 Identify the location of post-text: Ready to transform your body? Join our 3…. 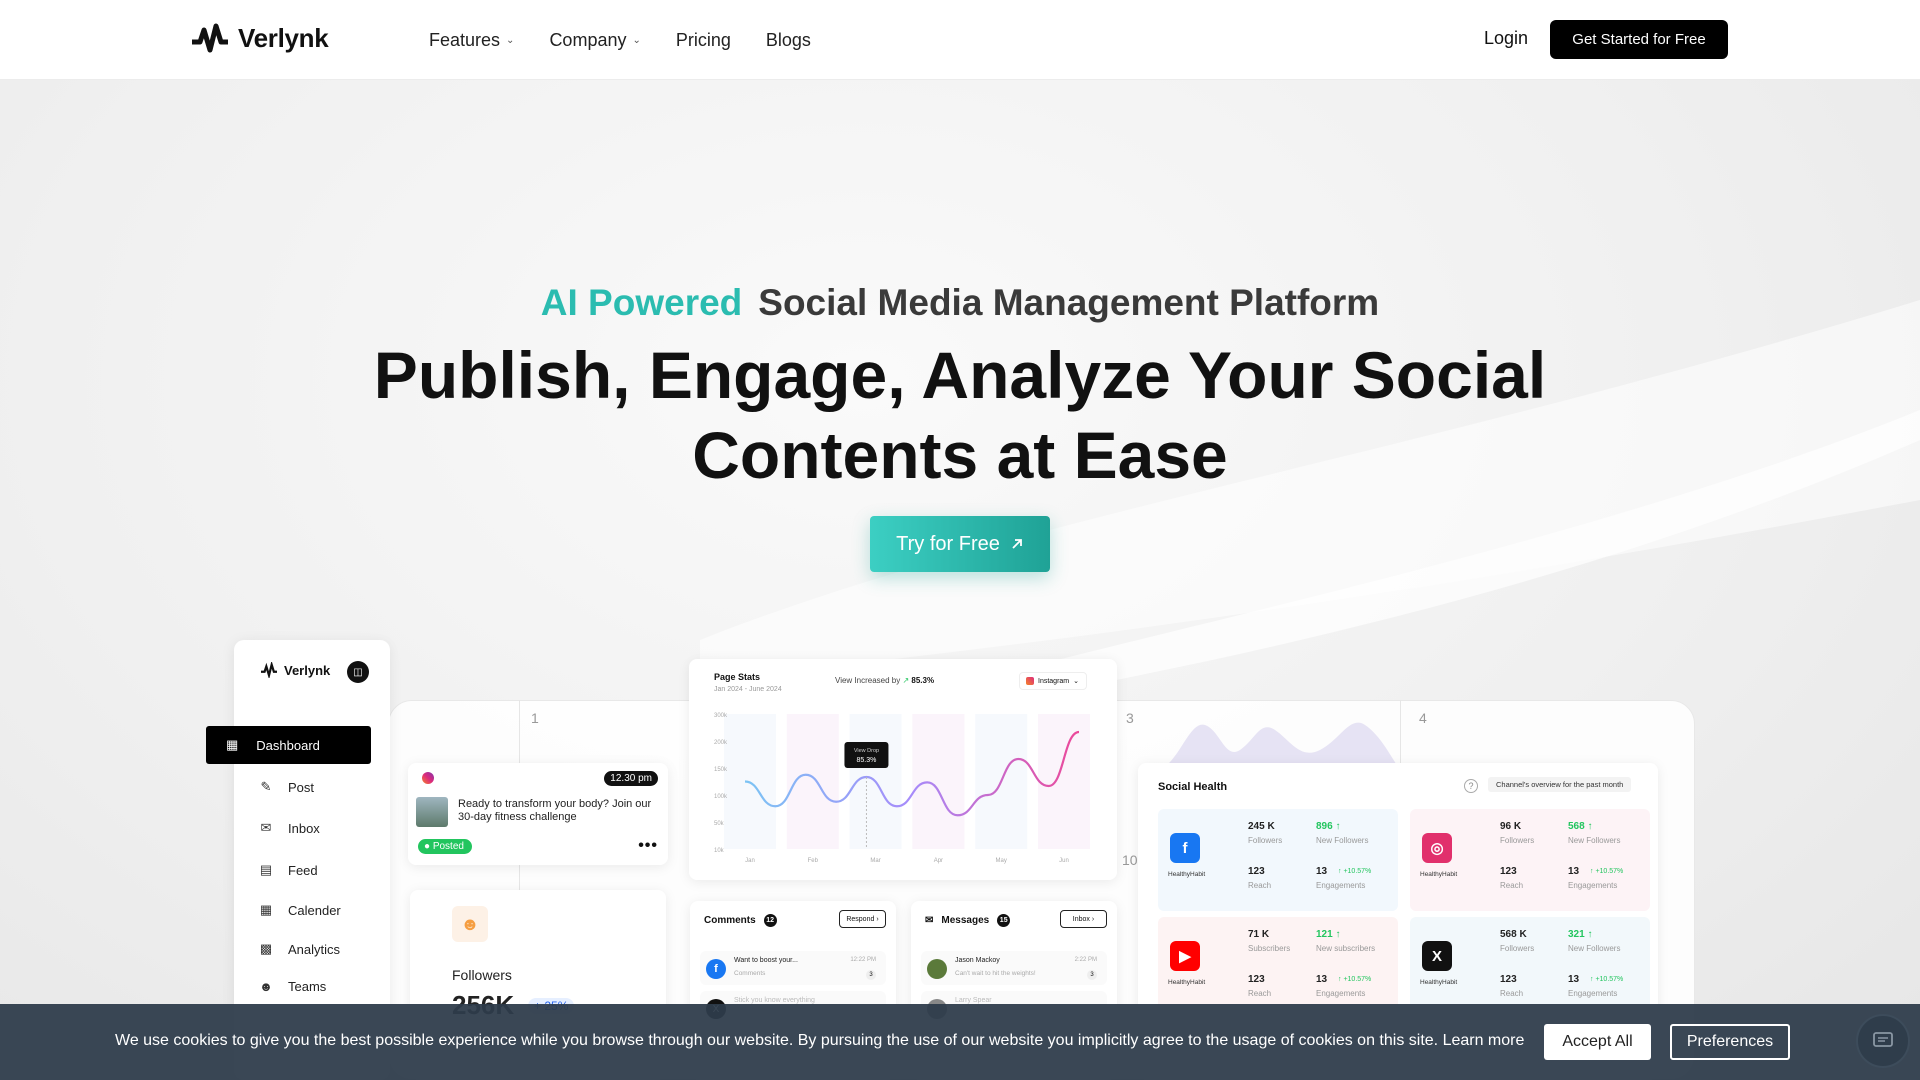
(555, 810).